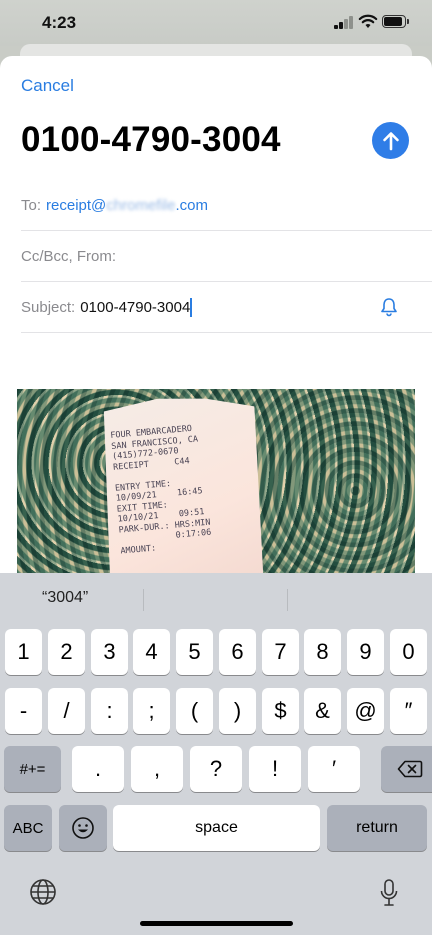 The width and height of the screenshot is (432, 935). Describe the element at coordinates (109, 652) in the screenshot. I see `key-row1-2: 3` at that location.